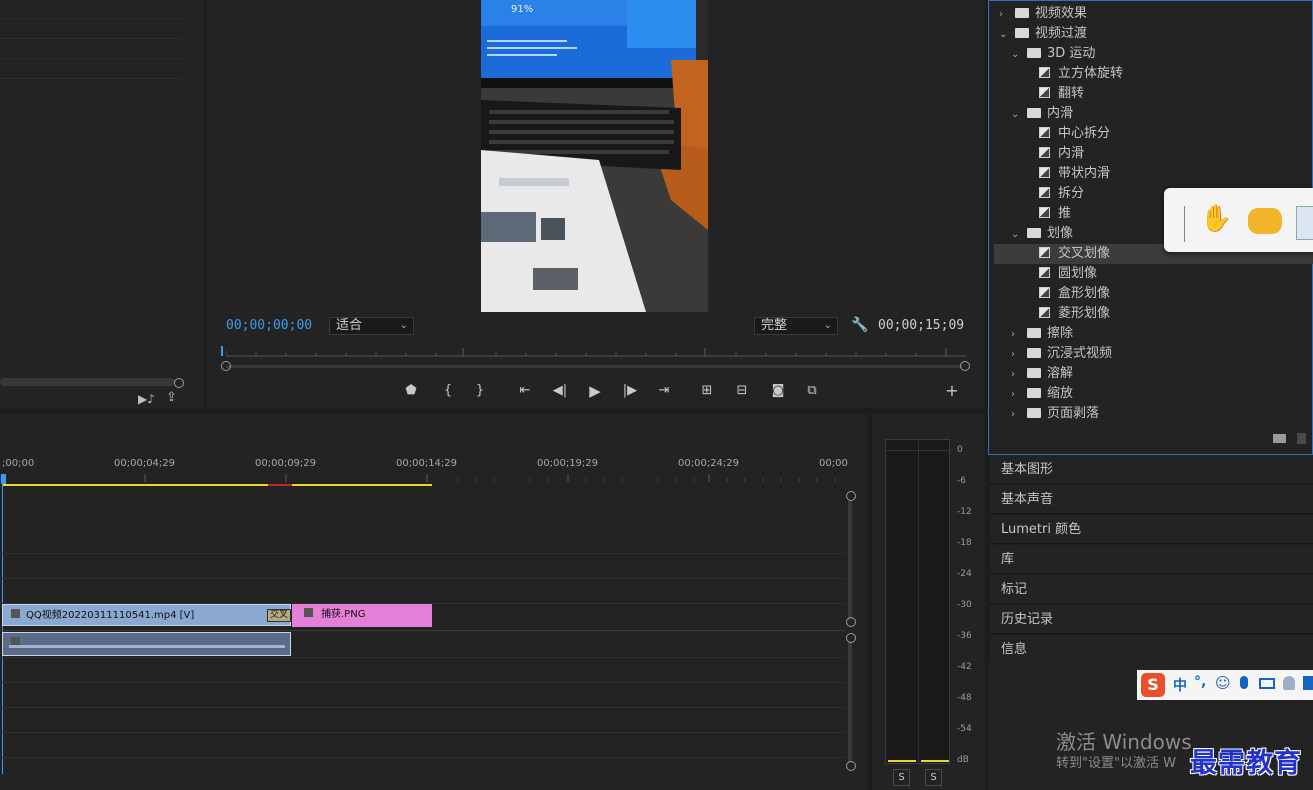 Image resolution: width=1313 pixels, height=790 pixels. What do you see at coordinates (1074, 294) in the screenshot?
I see `tree-effect-row: 盒形划像` at bounding box center [1074, 294].